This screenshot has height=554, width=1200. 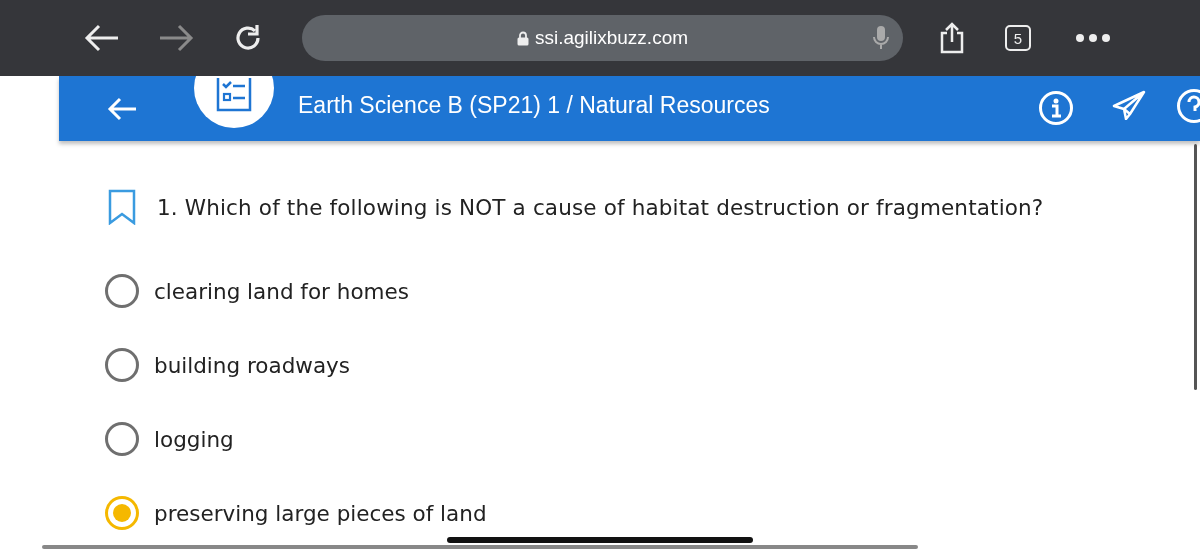 I want to click on answer-option: logging, so click(x=194, y=439).